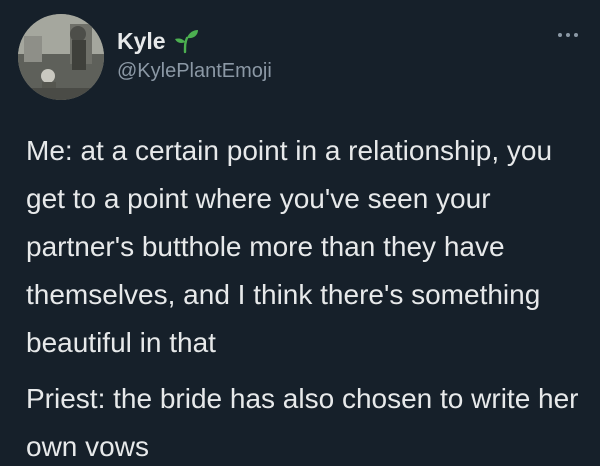 The image size is (600, 466). Describe the element at coordinates (141, 41) in the screenshot. I see `display-name: Kyle` at that location.